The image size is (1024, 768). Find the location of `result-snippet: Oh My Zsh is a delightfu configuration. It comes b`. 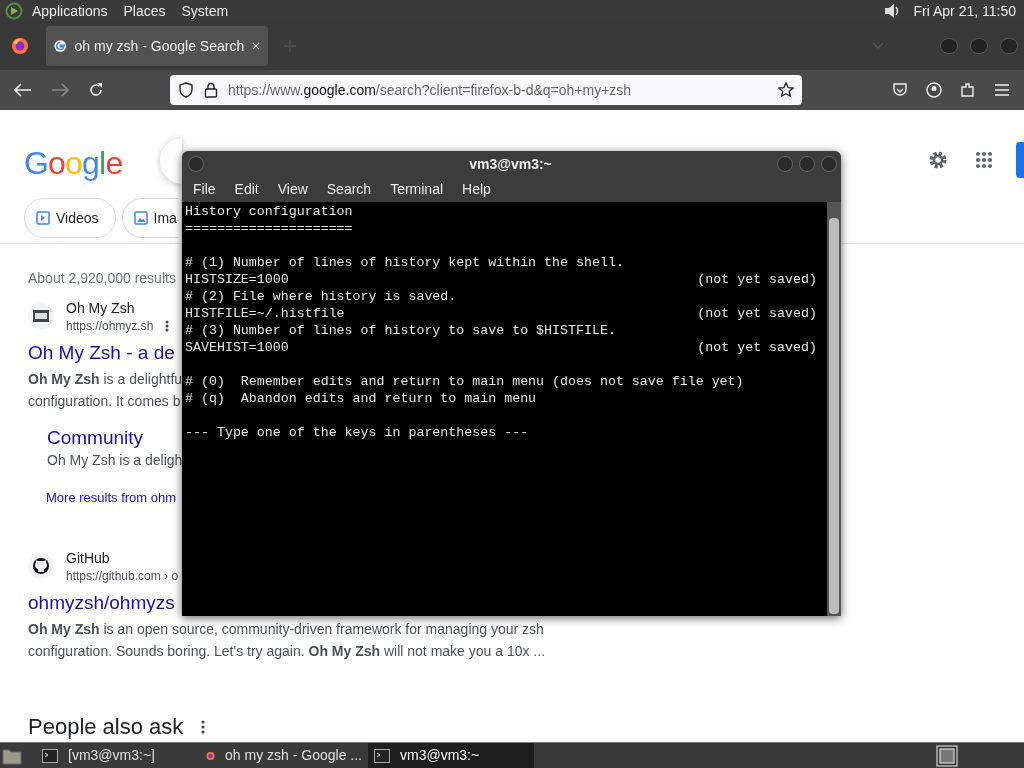

result-snippet: Oh My Zsh is a delightfu configuration. It comes b is located at coordinates (105, 390).